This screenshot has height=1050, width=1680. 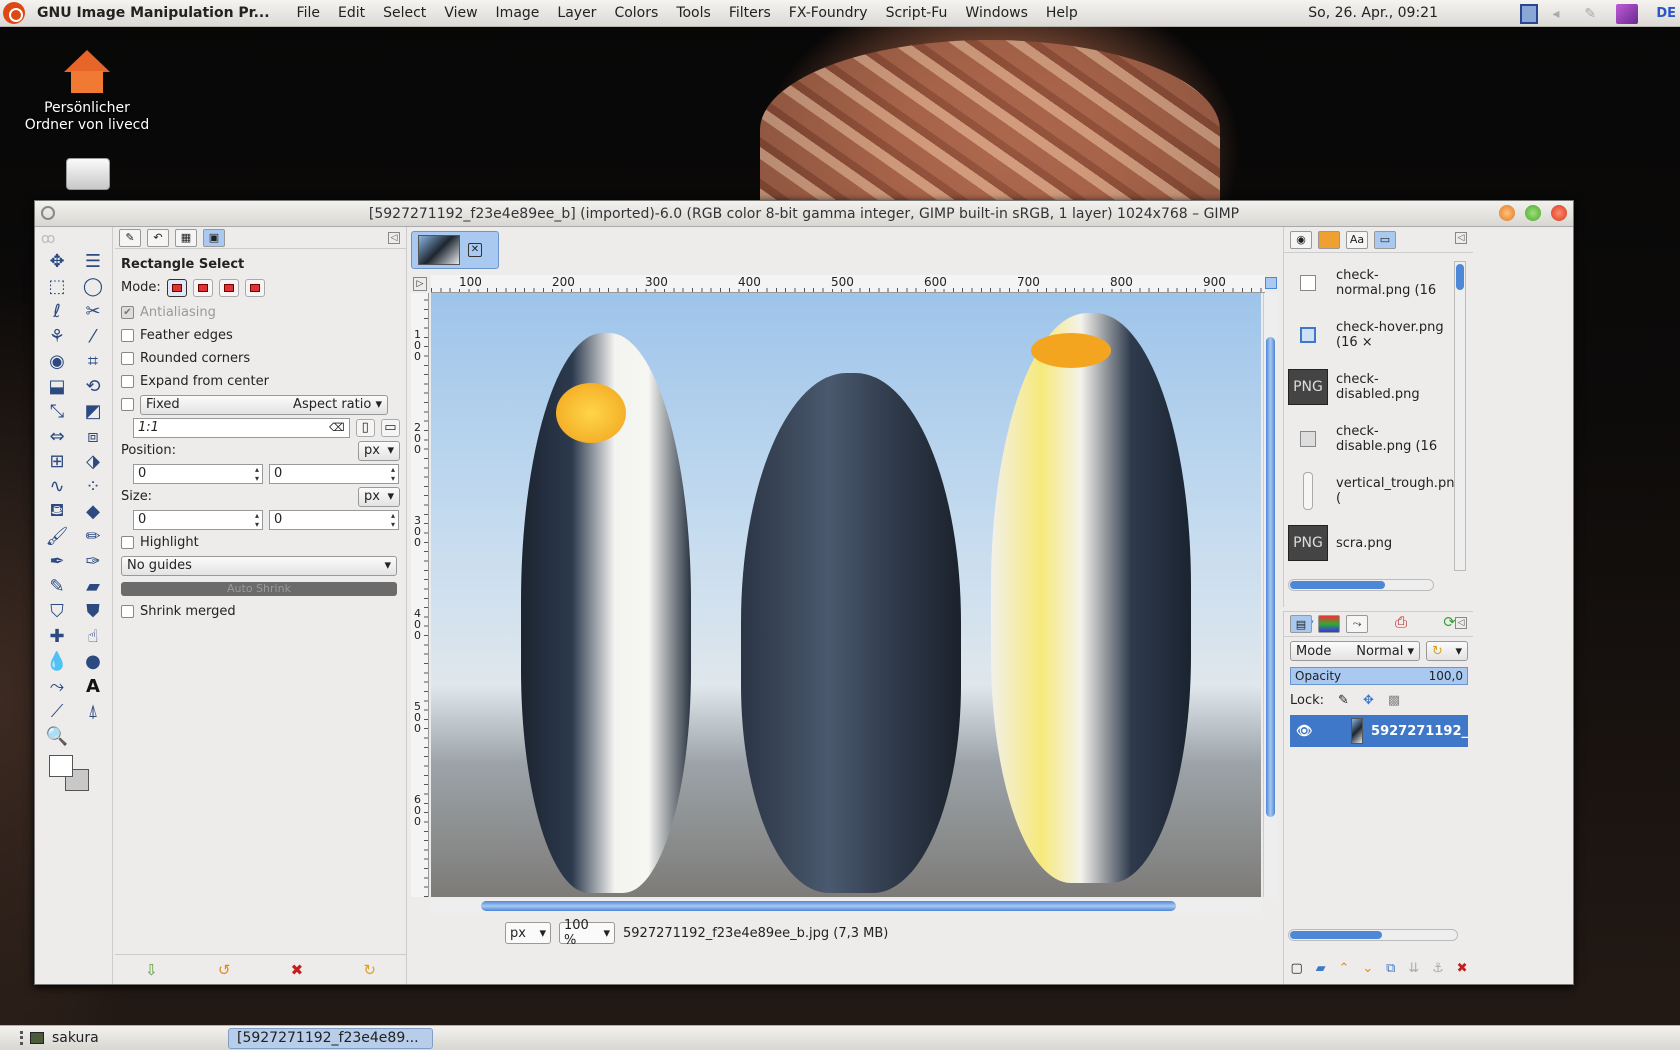 I want to click on brush-list-hscroll-thumb, so click(x=1337, y=585).